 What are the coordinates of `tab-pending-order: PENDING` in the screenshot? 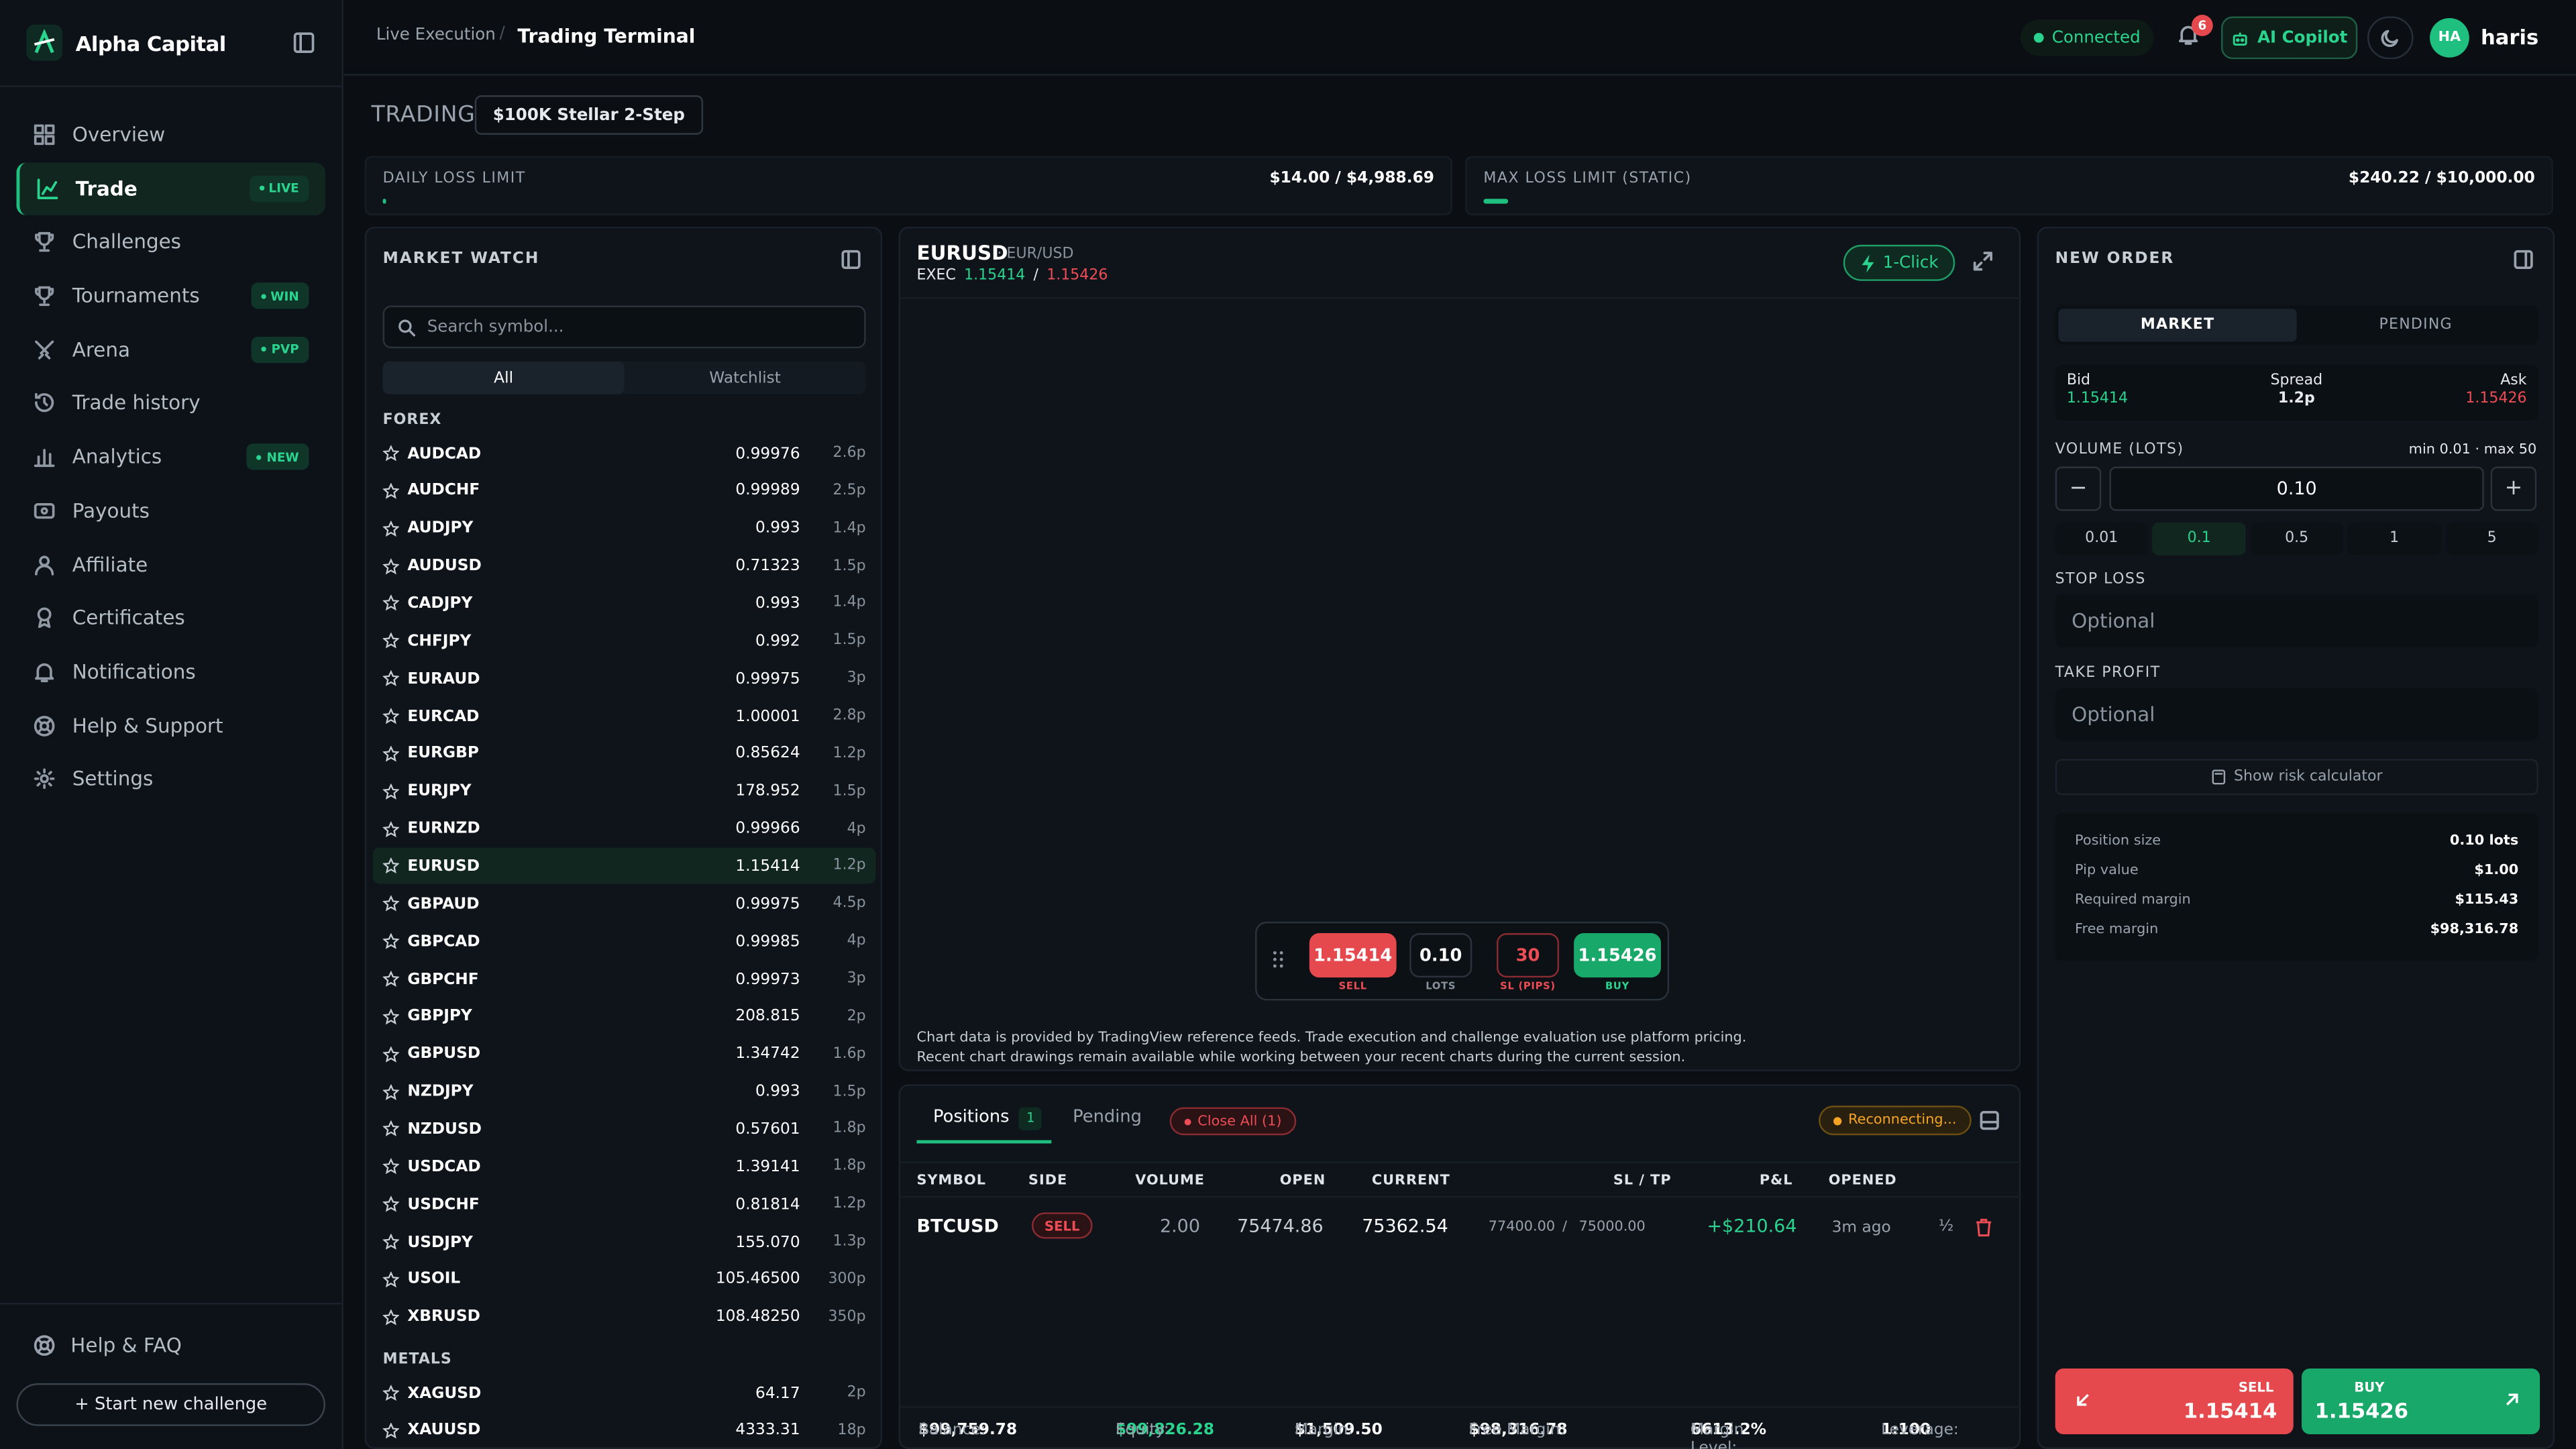 It's located at (2416, 325).